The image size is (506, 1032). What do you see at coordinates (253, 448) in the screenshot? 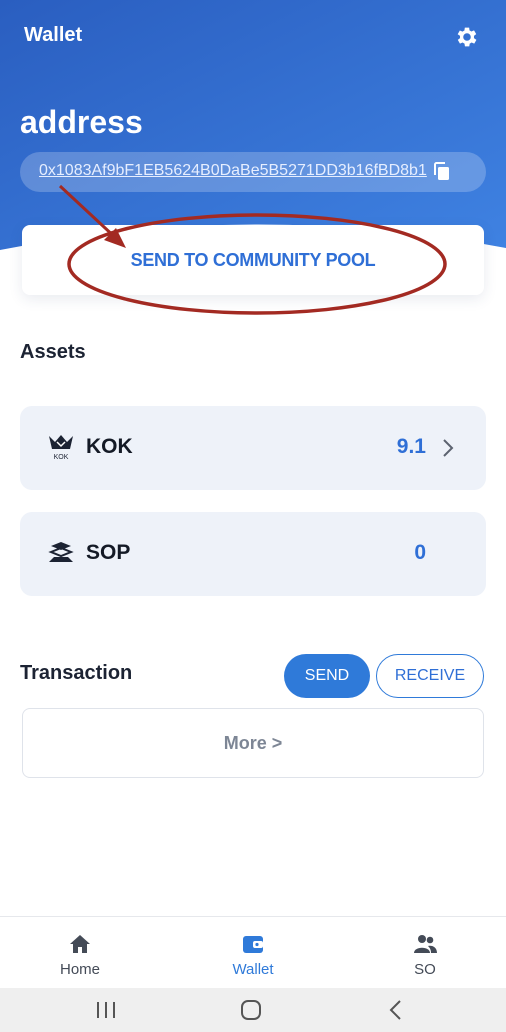
I see `asset-row-kok: KOK KOK 9.1` at bounding box center [253, 448].